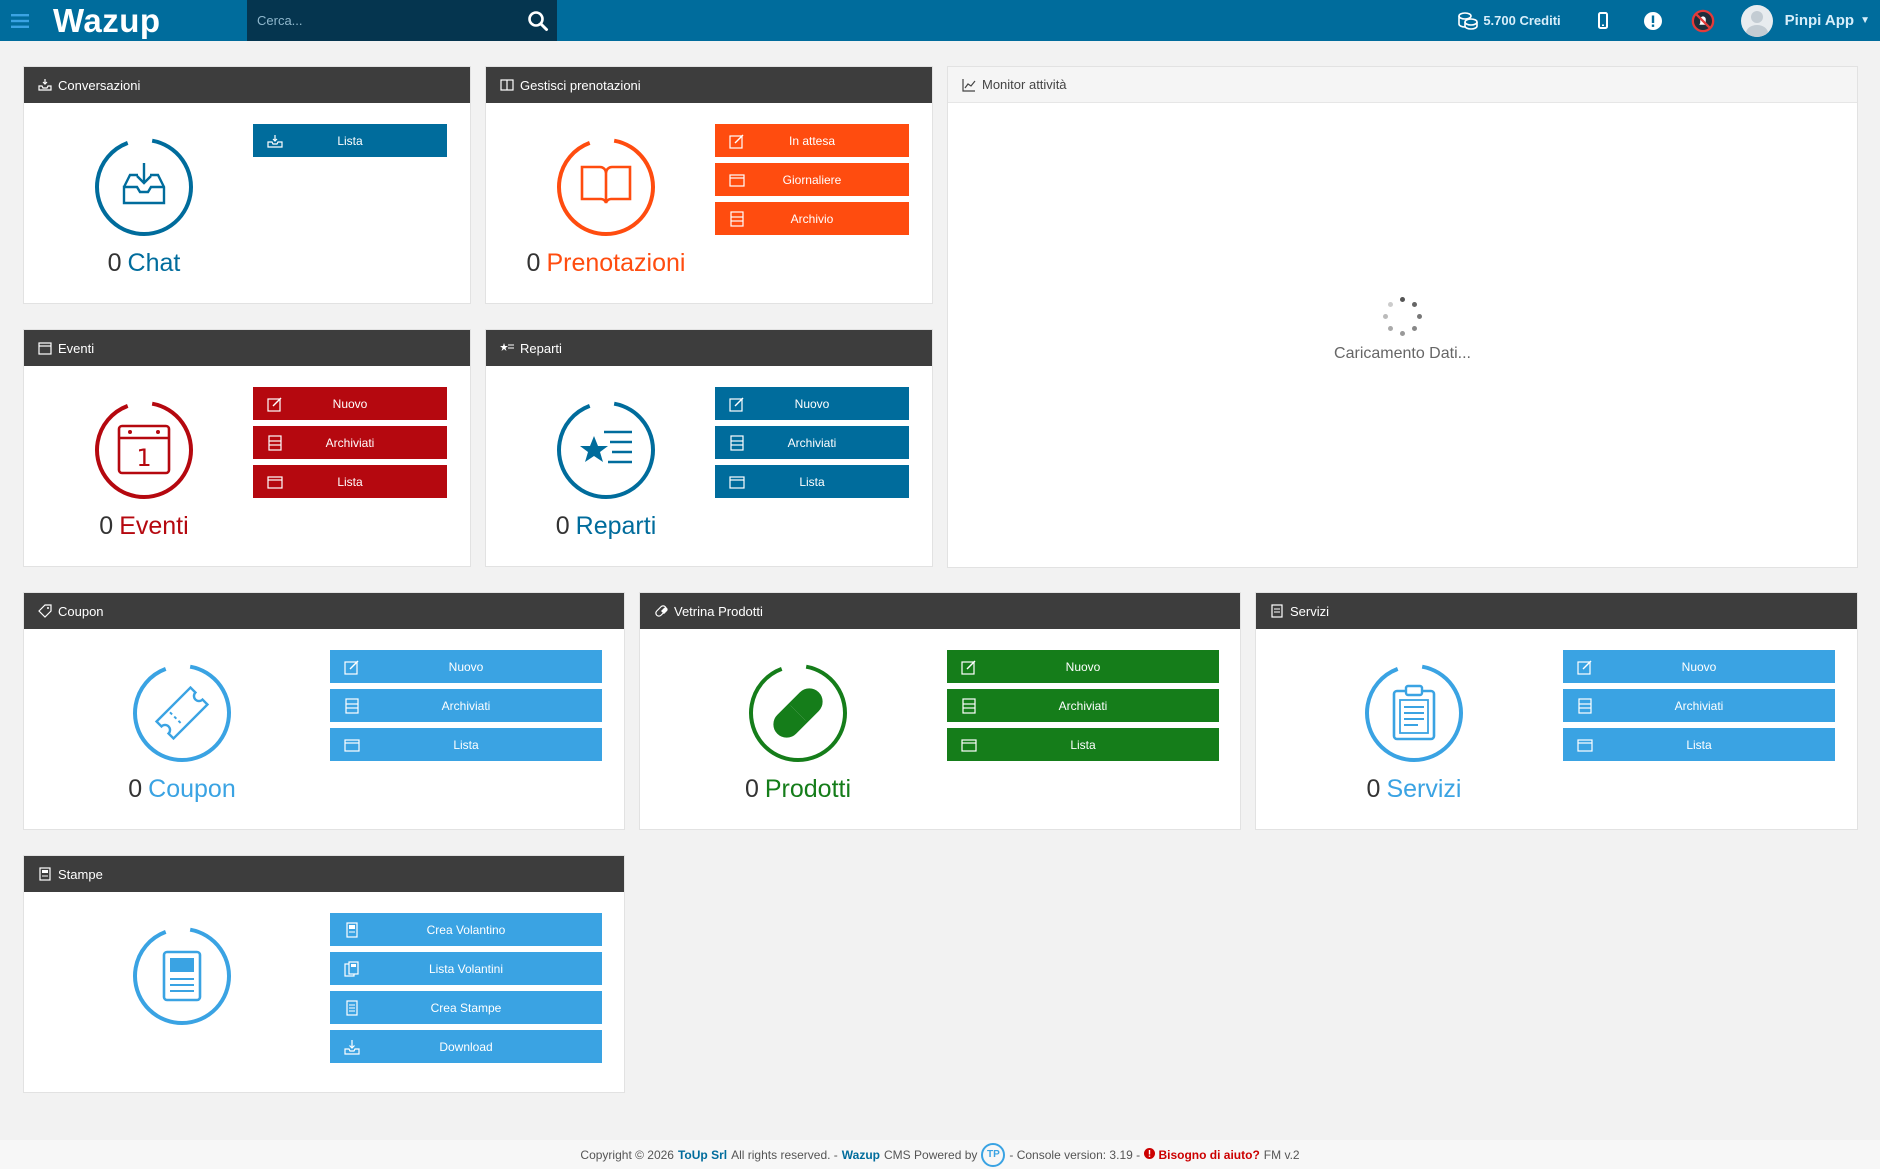 This screenshot has height=1169, width=1880. I want to click on panel-reparti: Reparti 0 Reparti Nuovo Archiviati Lista, so click(709, 448).